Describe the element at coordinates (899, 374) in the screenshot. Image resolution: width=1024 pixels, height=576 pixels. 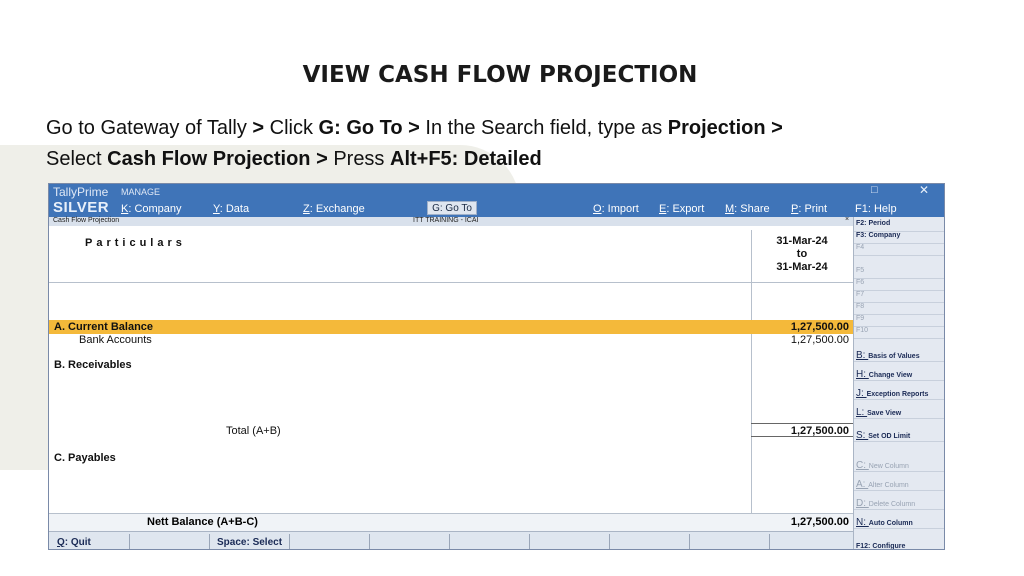
I see `sidebar-item-changeview: H: Change View` at that location.